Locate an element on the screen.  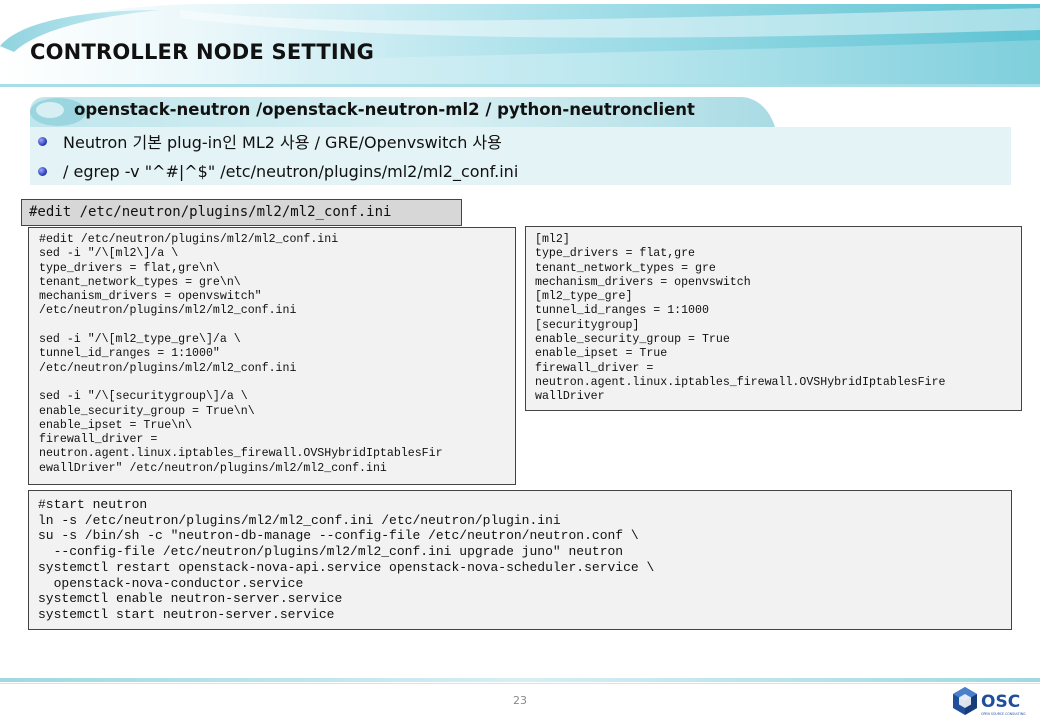
osc-logo: OSC OPEN SOURCE CONSULTING is located at coordinates (989, 701).